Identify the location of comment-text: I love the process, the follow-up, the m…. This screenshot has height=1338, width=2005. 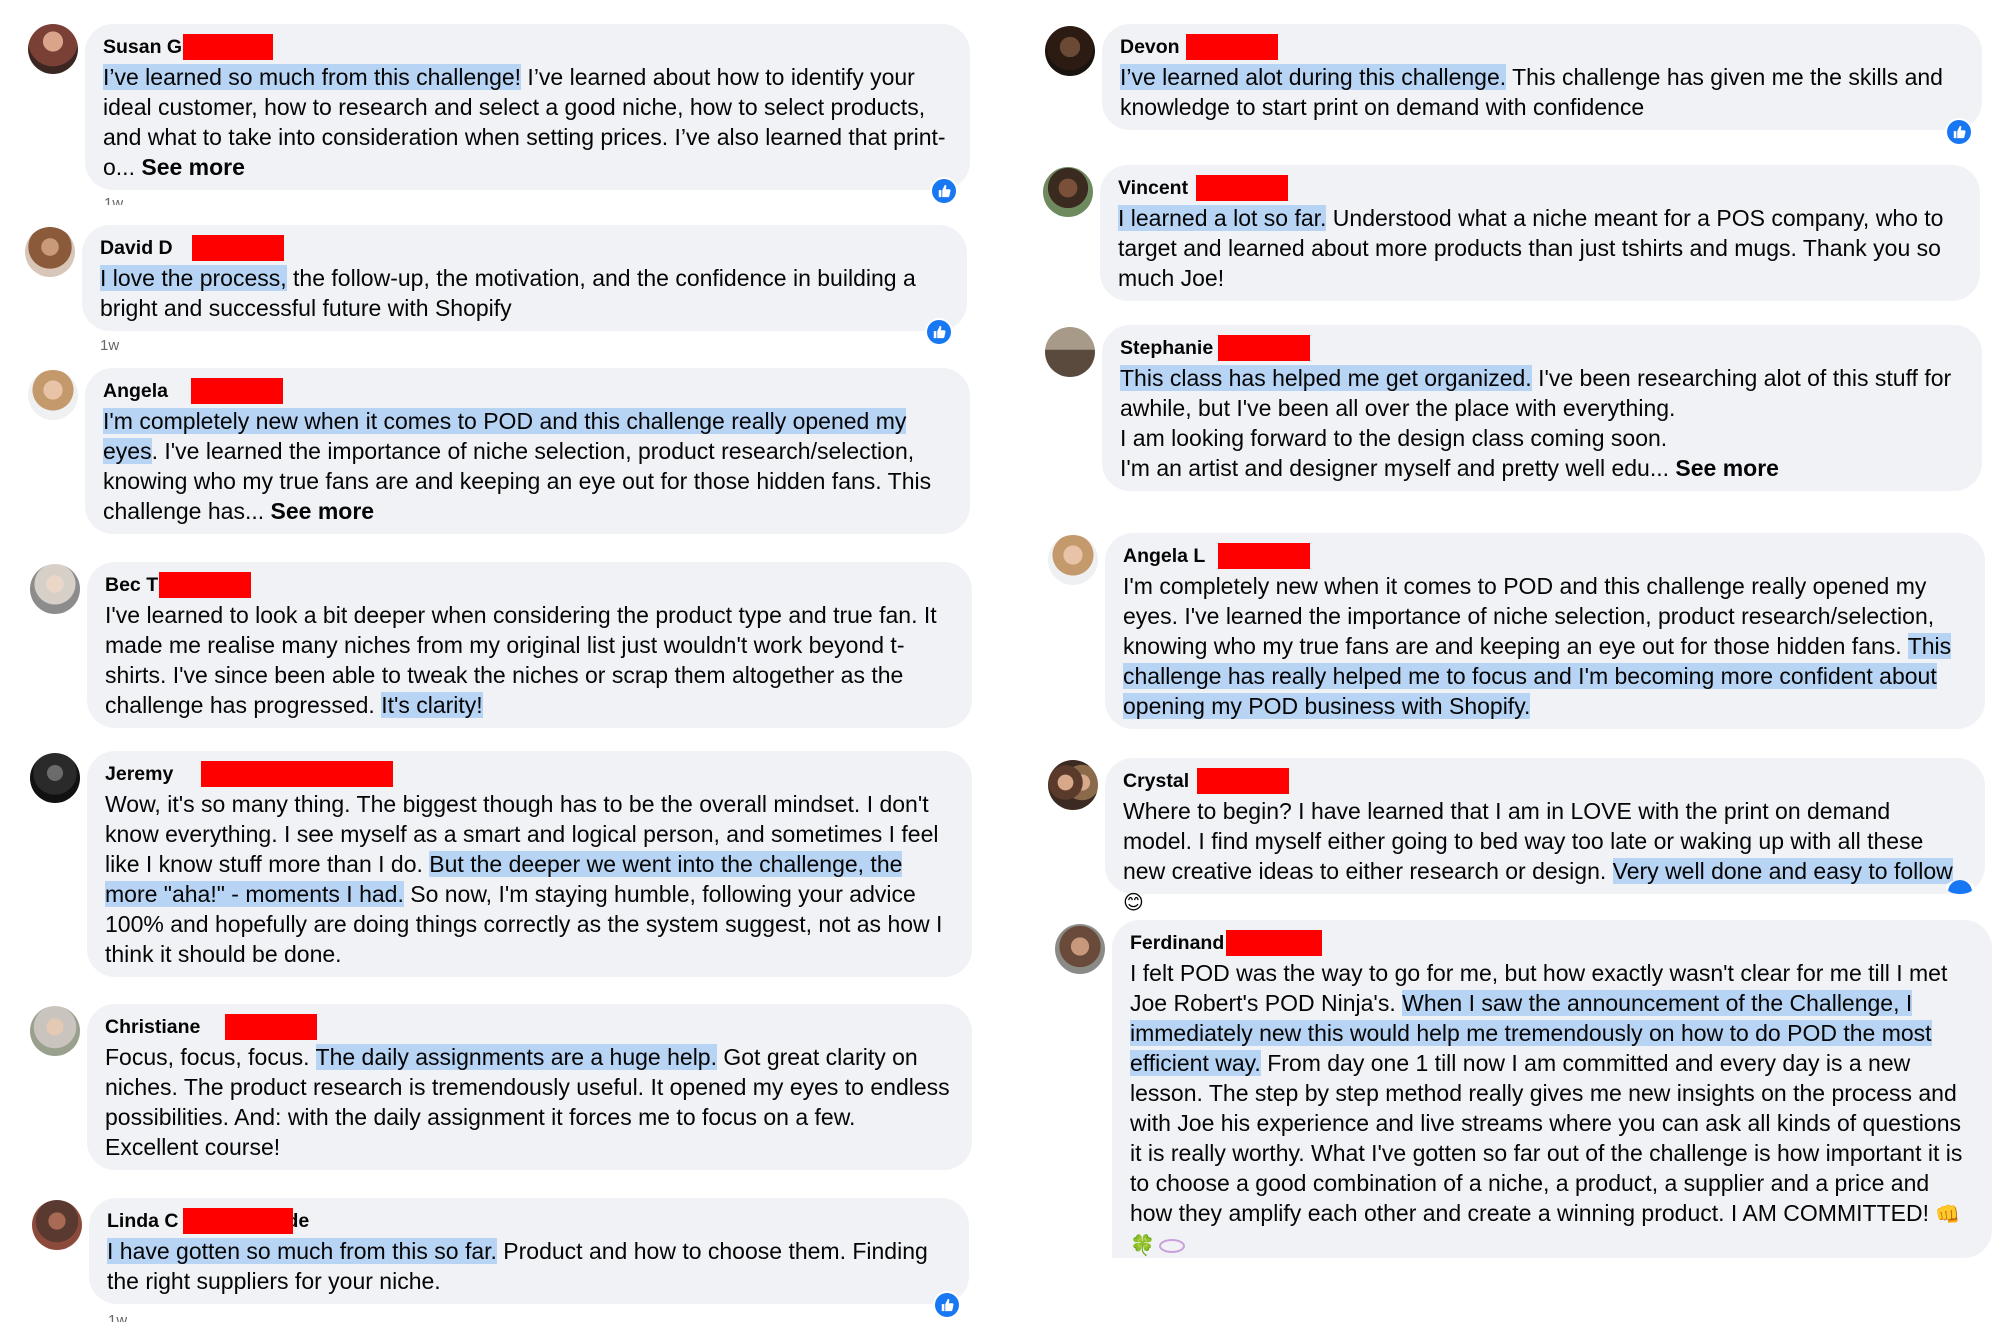
(523, 293).